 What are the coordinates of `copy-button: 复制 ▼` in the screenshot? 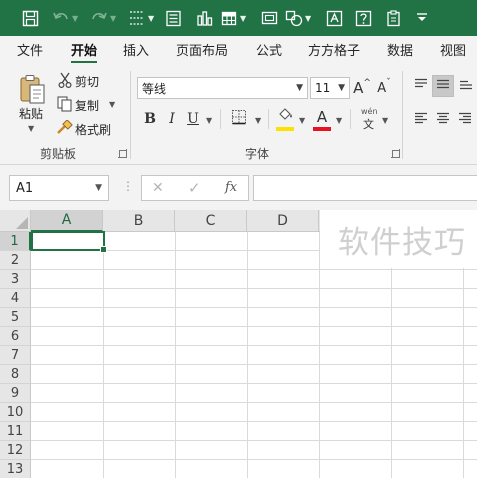 It's located at (88, 105).